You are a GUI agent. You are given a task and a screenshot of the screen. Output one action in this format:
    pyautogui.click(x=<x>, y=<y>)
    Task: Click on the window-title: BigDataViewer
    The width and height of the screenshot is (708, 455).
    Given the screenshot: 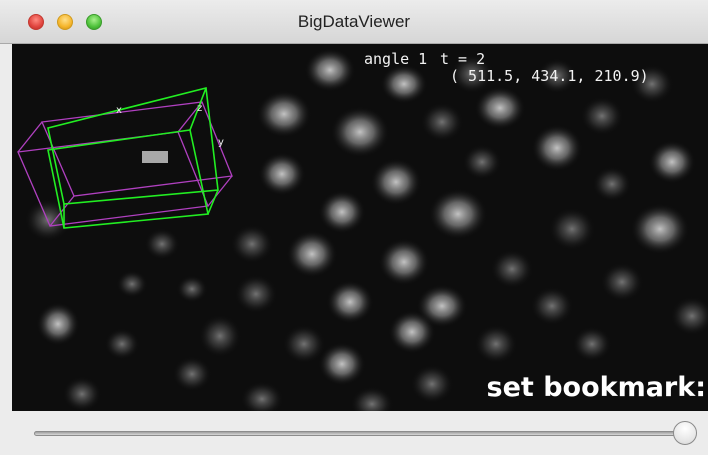 What is the action you would take?
    pyautogui.click(x=354, y=21)
    